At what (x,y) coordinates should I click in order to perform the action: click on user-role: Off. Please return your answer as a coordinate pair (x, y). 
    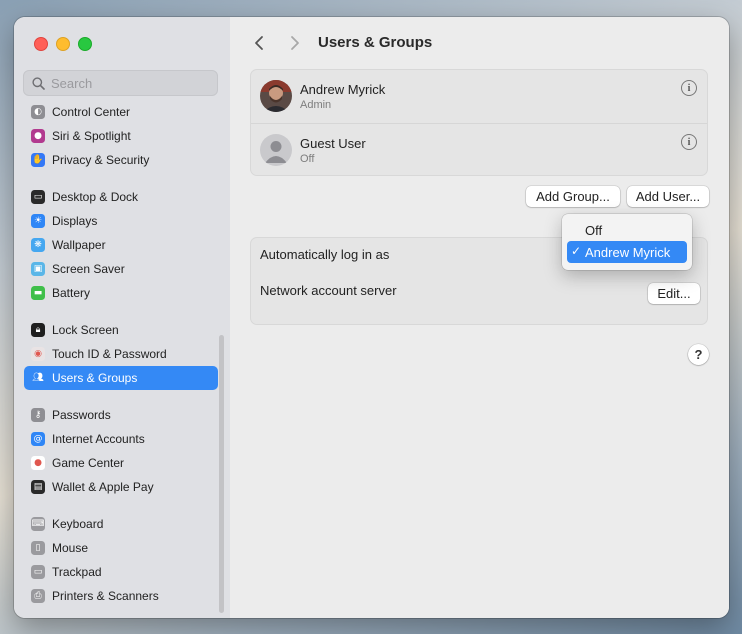
    Looking at the image, I should click on (307, 159).